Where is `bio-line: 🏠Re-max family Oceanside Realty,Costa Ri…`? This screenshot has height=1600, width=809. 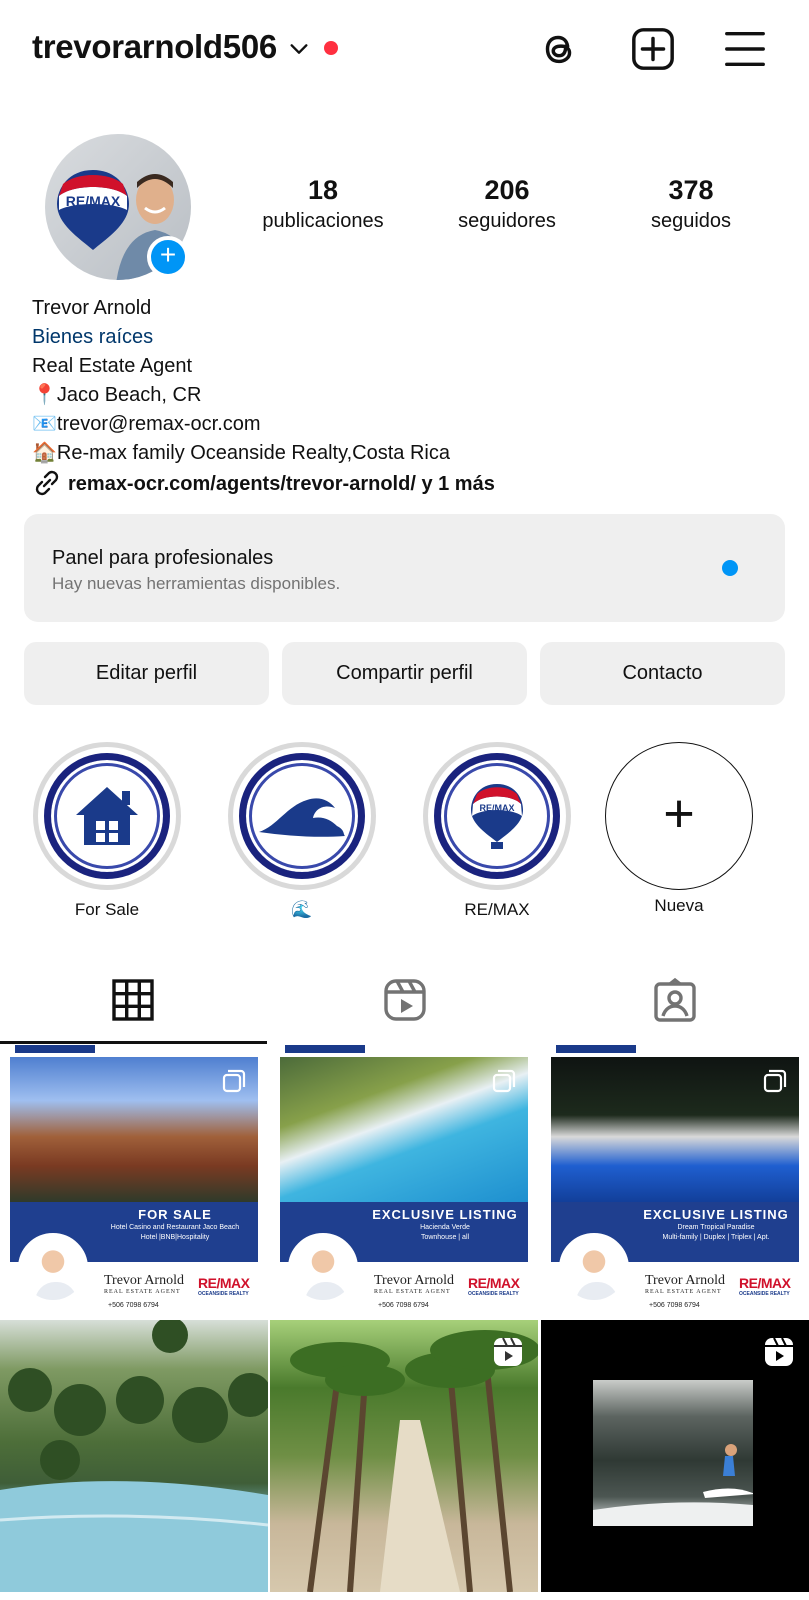 bio-line: 🏠Re-max family Oceanside Realty,Costa Ri… is located at coordinates (241, 453).